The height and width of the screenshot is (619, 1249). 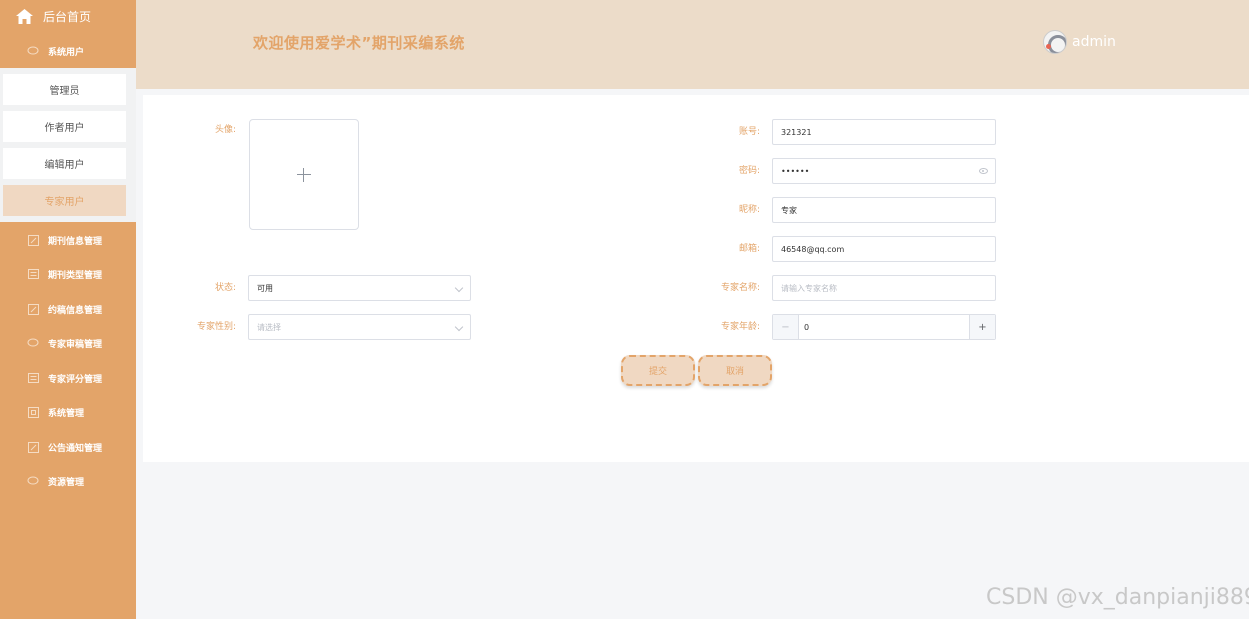 I want to click on email-label: 邮箱:, so click(x=749, y=249).